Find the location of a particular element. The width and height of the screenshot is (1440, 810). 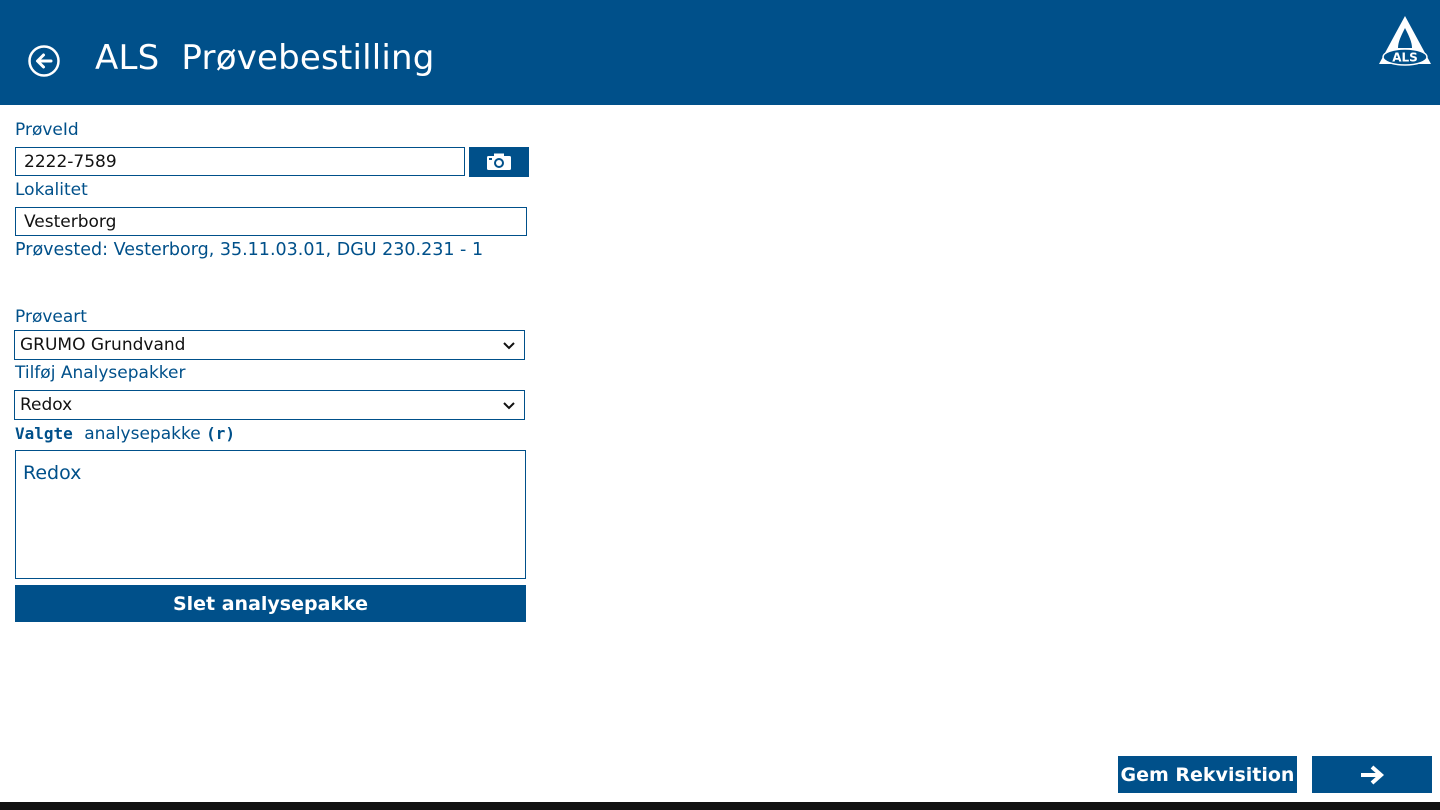

page-title: ALS Prøvebestilling is located at coordinates (265, 58).